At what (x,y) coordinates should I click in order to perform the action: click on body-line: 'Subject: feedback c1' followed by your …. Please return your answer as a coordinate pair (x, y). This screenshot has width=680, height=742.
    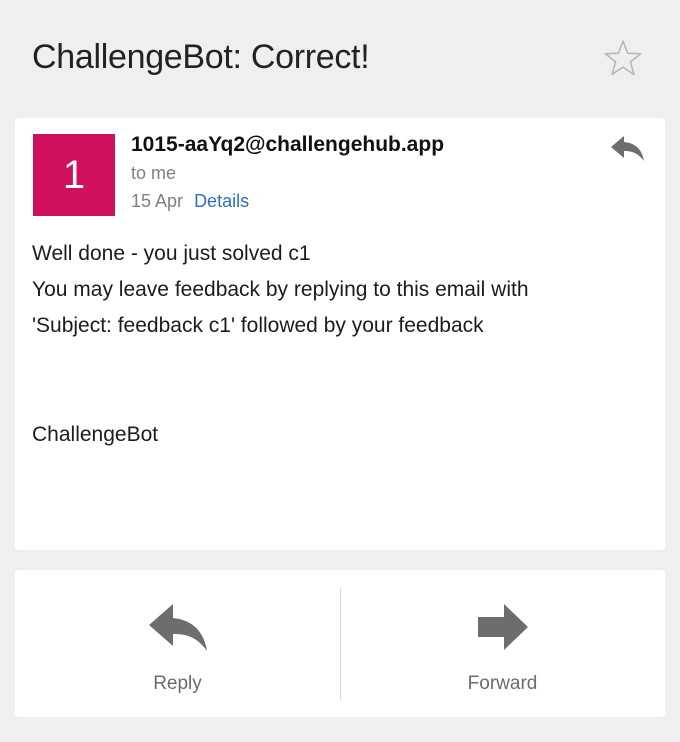
    Looking at the image, I should click on (258, 325).